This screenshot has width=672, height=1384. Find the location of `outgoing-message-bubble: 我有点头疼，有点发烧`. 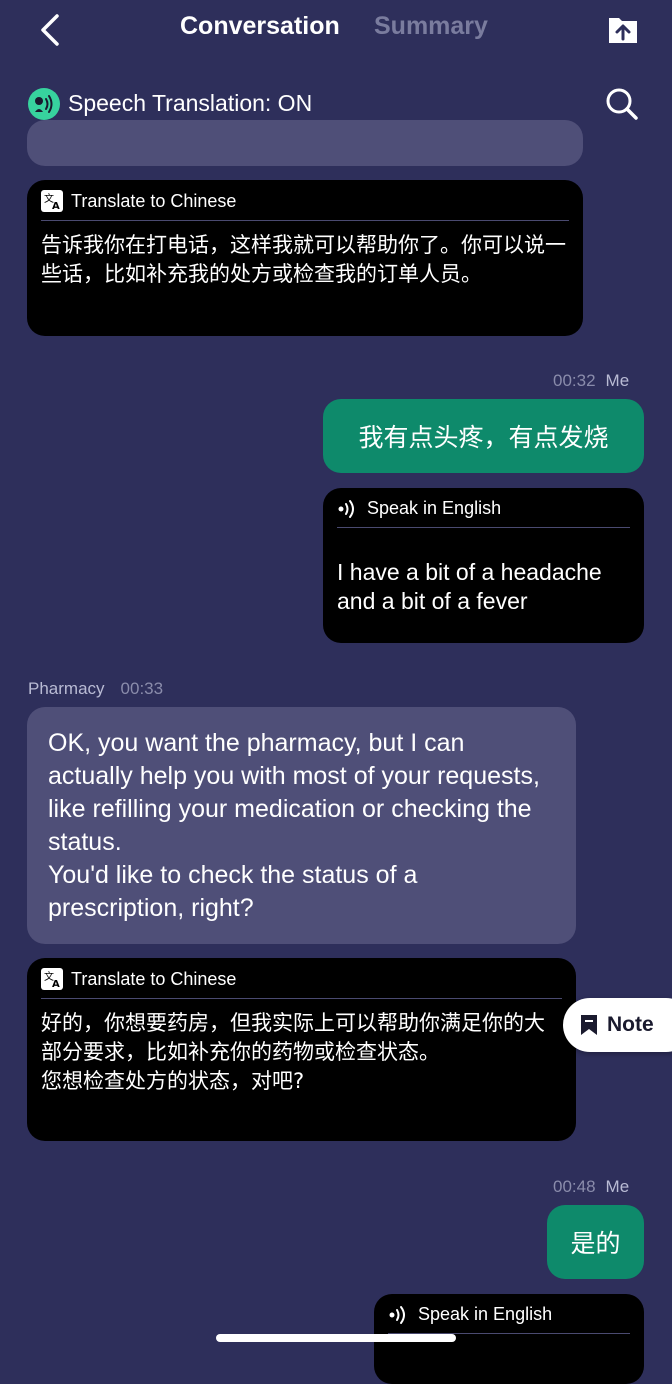

outgoing-message-bubble: 我有点头疼，有点发烧 is located at coordinates (483, 436).